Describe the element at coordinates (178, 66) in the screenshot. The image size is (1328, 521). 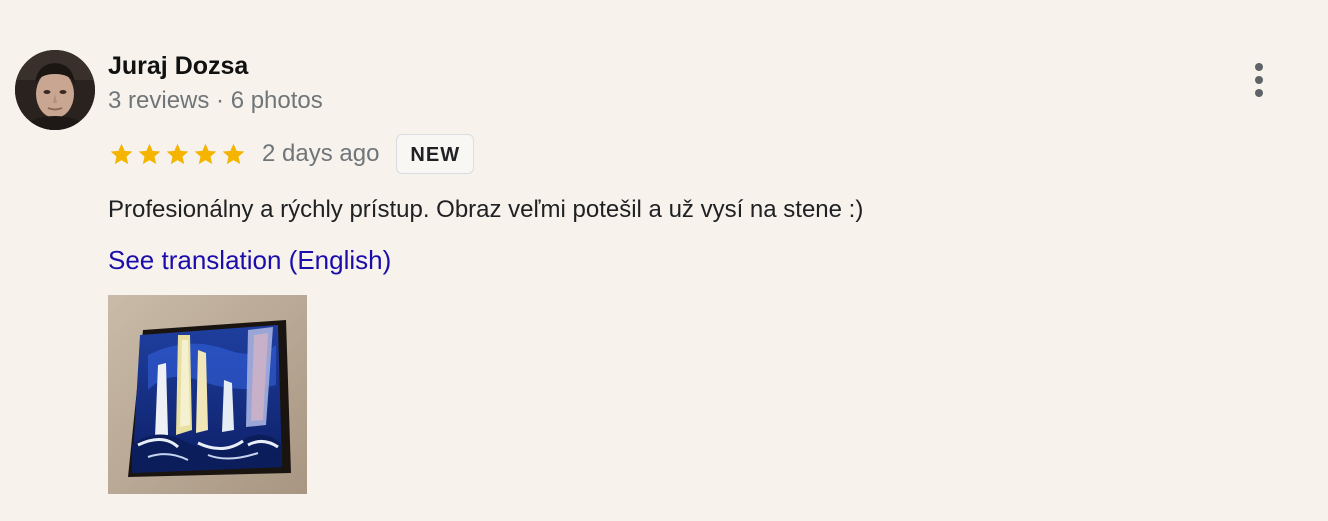
I see `reviewer-name: Juraj Dozsa` at that location.